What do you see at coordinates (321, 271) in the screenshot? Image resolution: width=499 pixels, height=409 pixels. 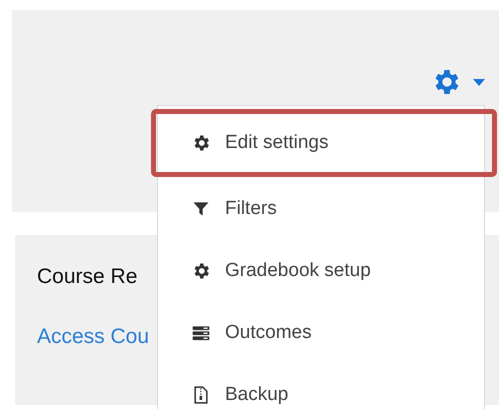 I see `menu-item: Gradebook setup` at bounding box center [321, 271].